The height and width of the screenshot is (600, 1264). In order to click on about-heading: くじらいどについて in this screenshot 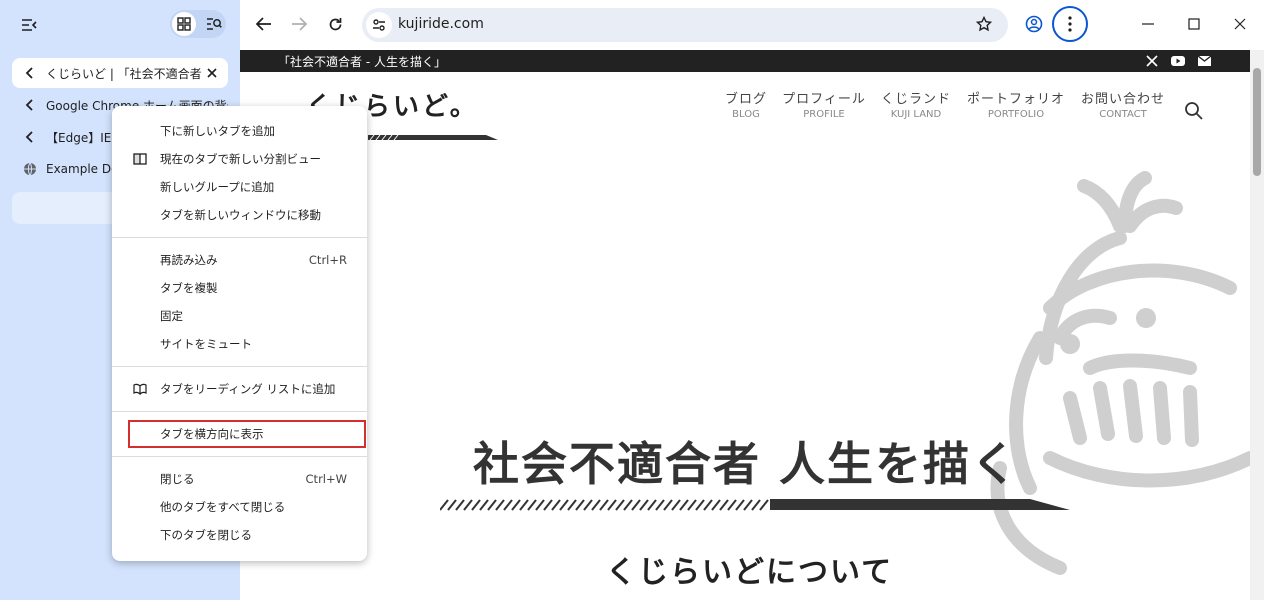, I will do `click(750, 572)`.